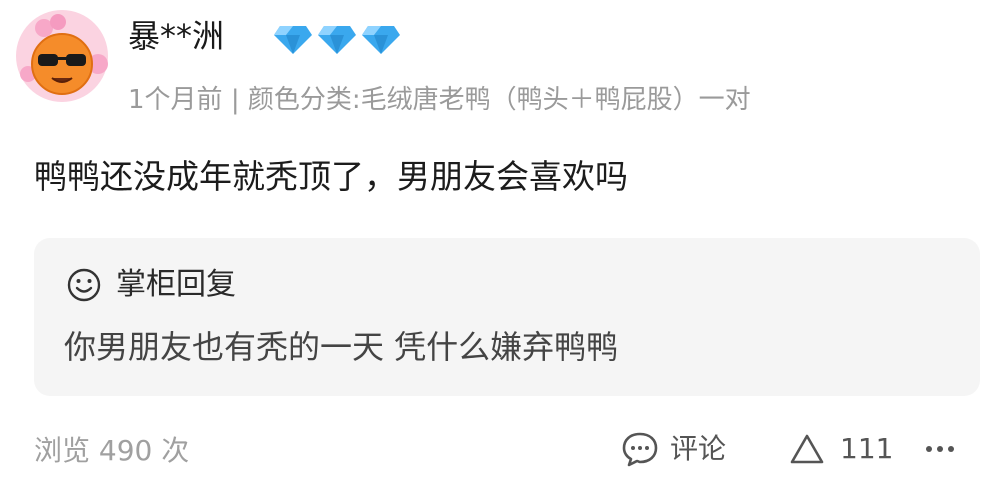 This screenshot has width=992, height=485. I want to click on sunglasses-orange-avatar-icon, so click(62, 56).